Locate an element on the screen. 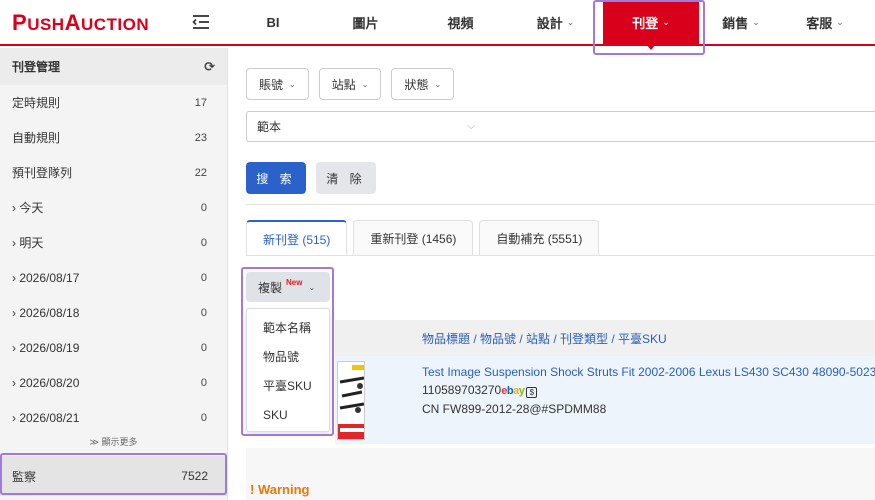 Image resolution: width=875 pixels, height=500 pixels. item-number-line: 110589703270ebay $ is located at coordinates (648, 390).